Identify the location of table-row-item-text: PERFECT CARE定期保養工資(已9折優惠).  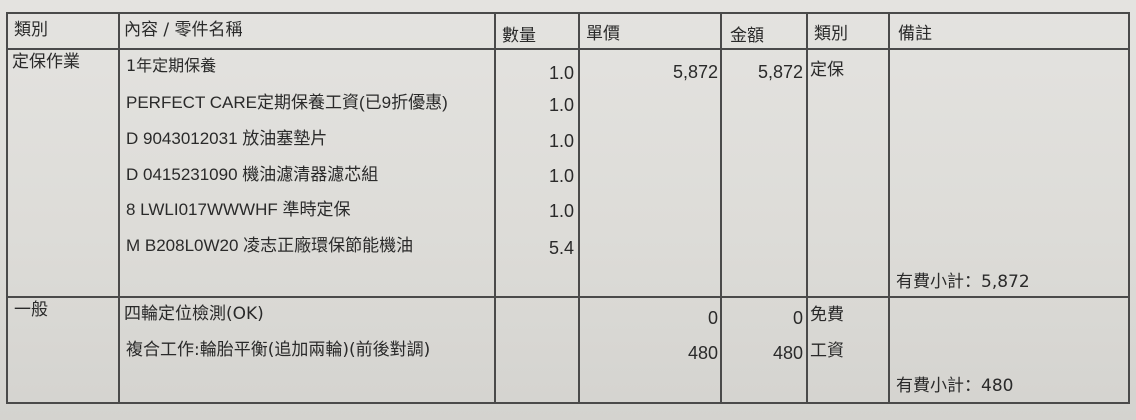
(287, 102).